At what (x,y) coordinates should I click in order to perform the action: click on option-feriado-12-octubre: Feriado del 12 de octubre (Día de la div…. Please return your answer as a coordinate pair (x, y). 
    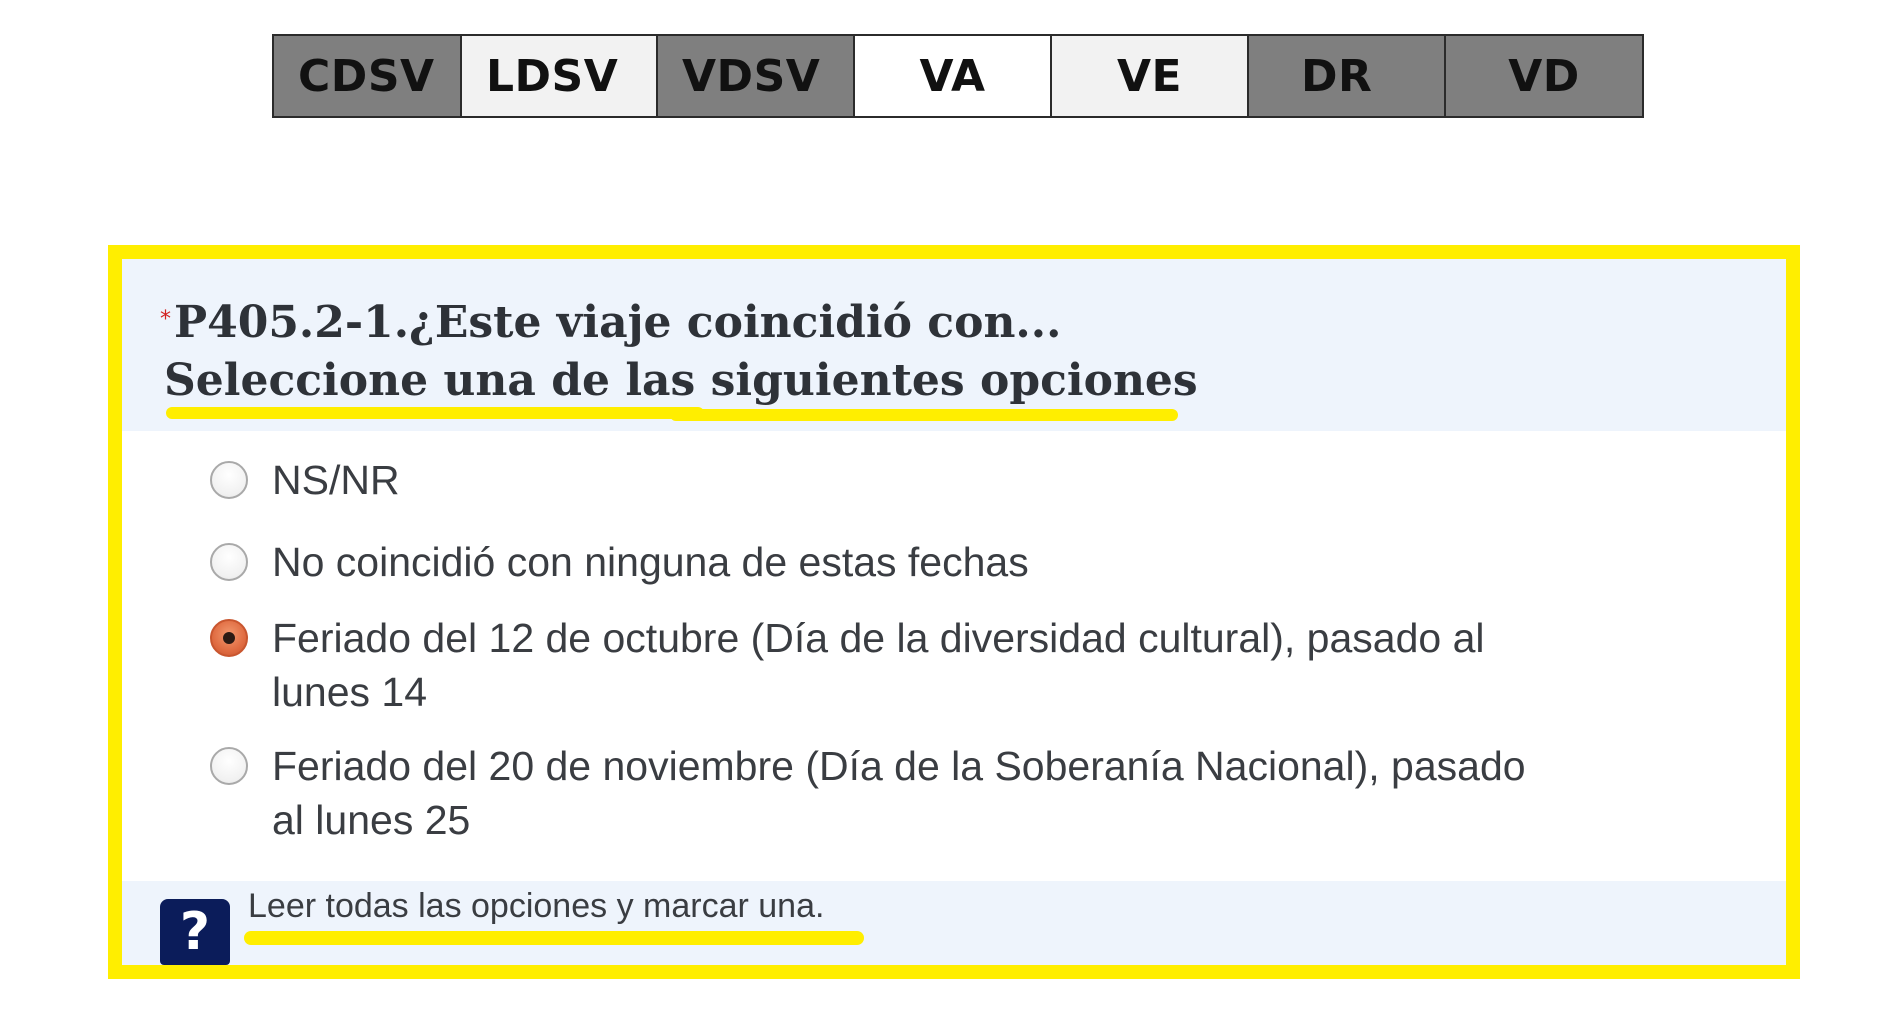
    Looking at the image, I should click on (886, 665).